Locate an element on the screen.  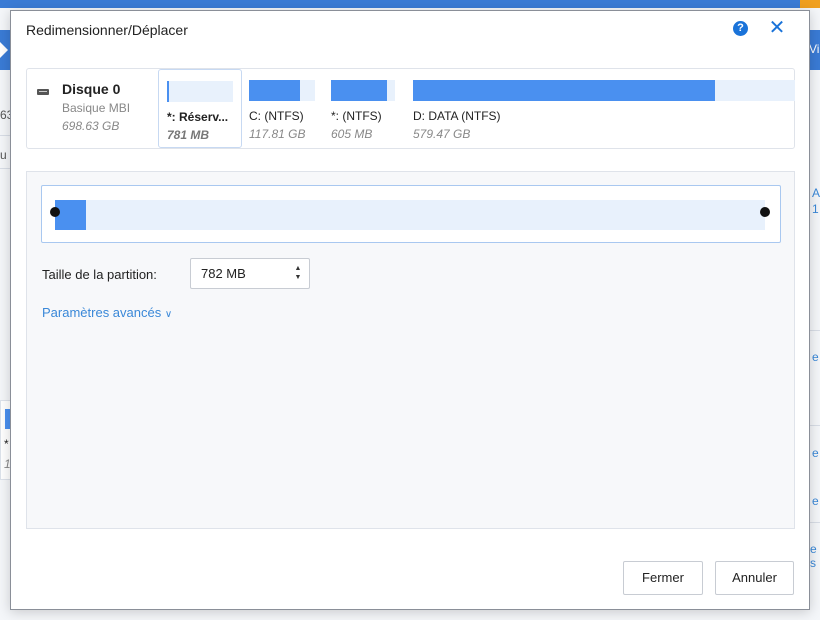
disk-size: 698.63 GB is located at coordinates (91, 126).